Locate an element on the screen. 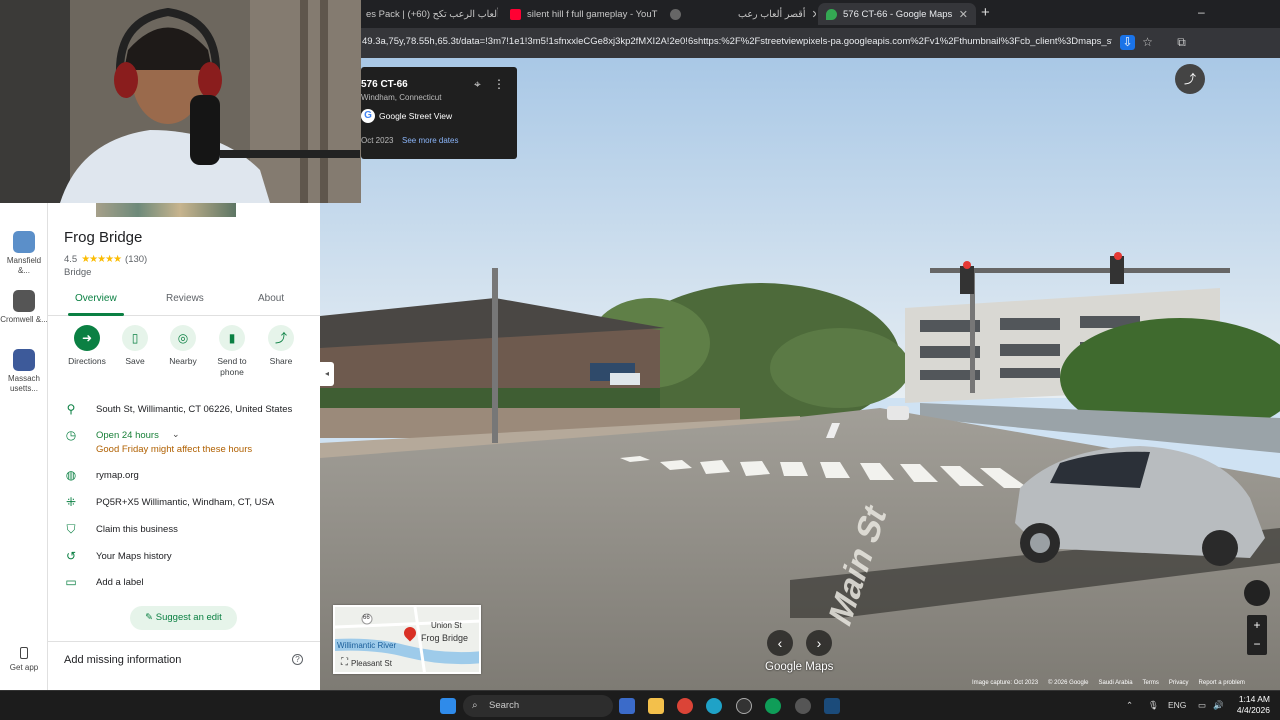 The height and width of the screenshot is (720, 1280). language-indicator: ENG is located at coordinates (1177, 705).